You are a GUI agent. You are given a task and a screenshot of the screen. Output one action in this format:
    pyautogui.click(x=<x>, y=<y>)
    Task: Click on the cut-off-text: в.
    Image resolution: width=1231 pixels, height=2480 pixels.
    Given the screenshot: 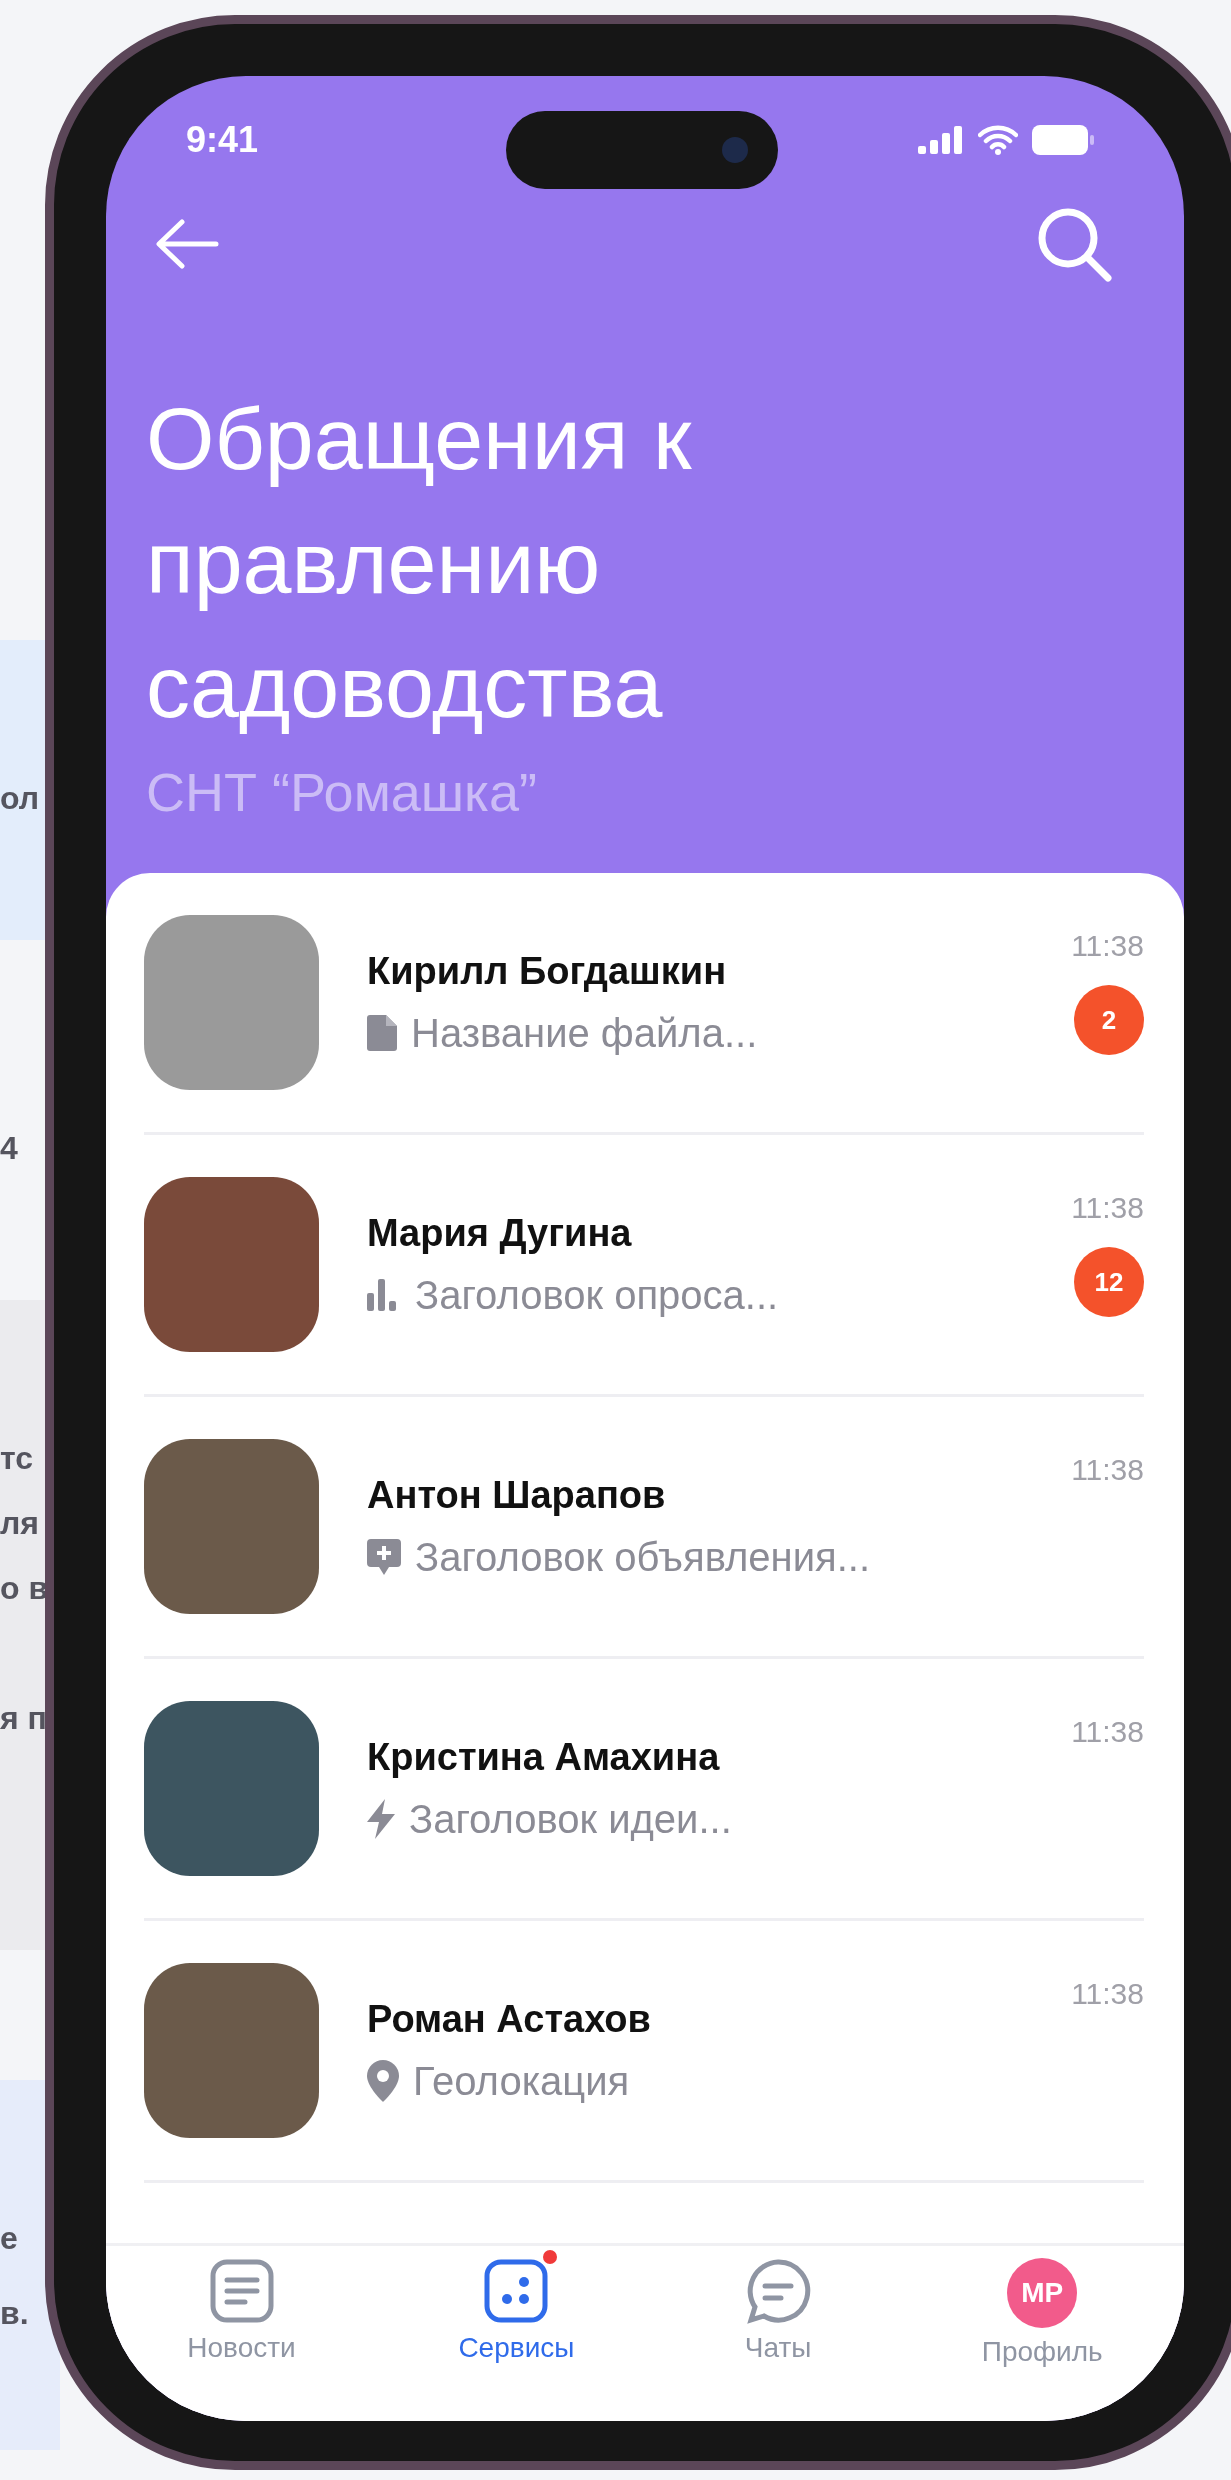 What is the action you would take?
    pyautogui.click(x=14, y=2313)
    